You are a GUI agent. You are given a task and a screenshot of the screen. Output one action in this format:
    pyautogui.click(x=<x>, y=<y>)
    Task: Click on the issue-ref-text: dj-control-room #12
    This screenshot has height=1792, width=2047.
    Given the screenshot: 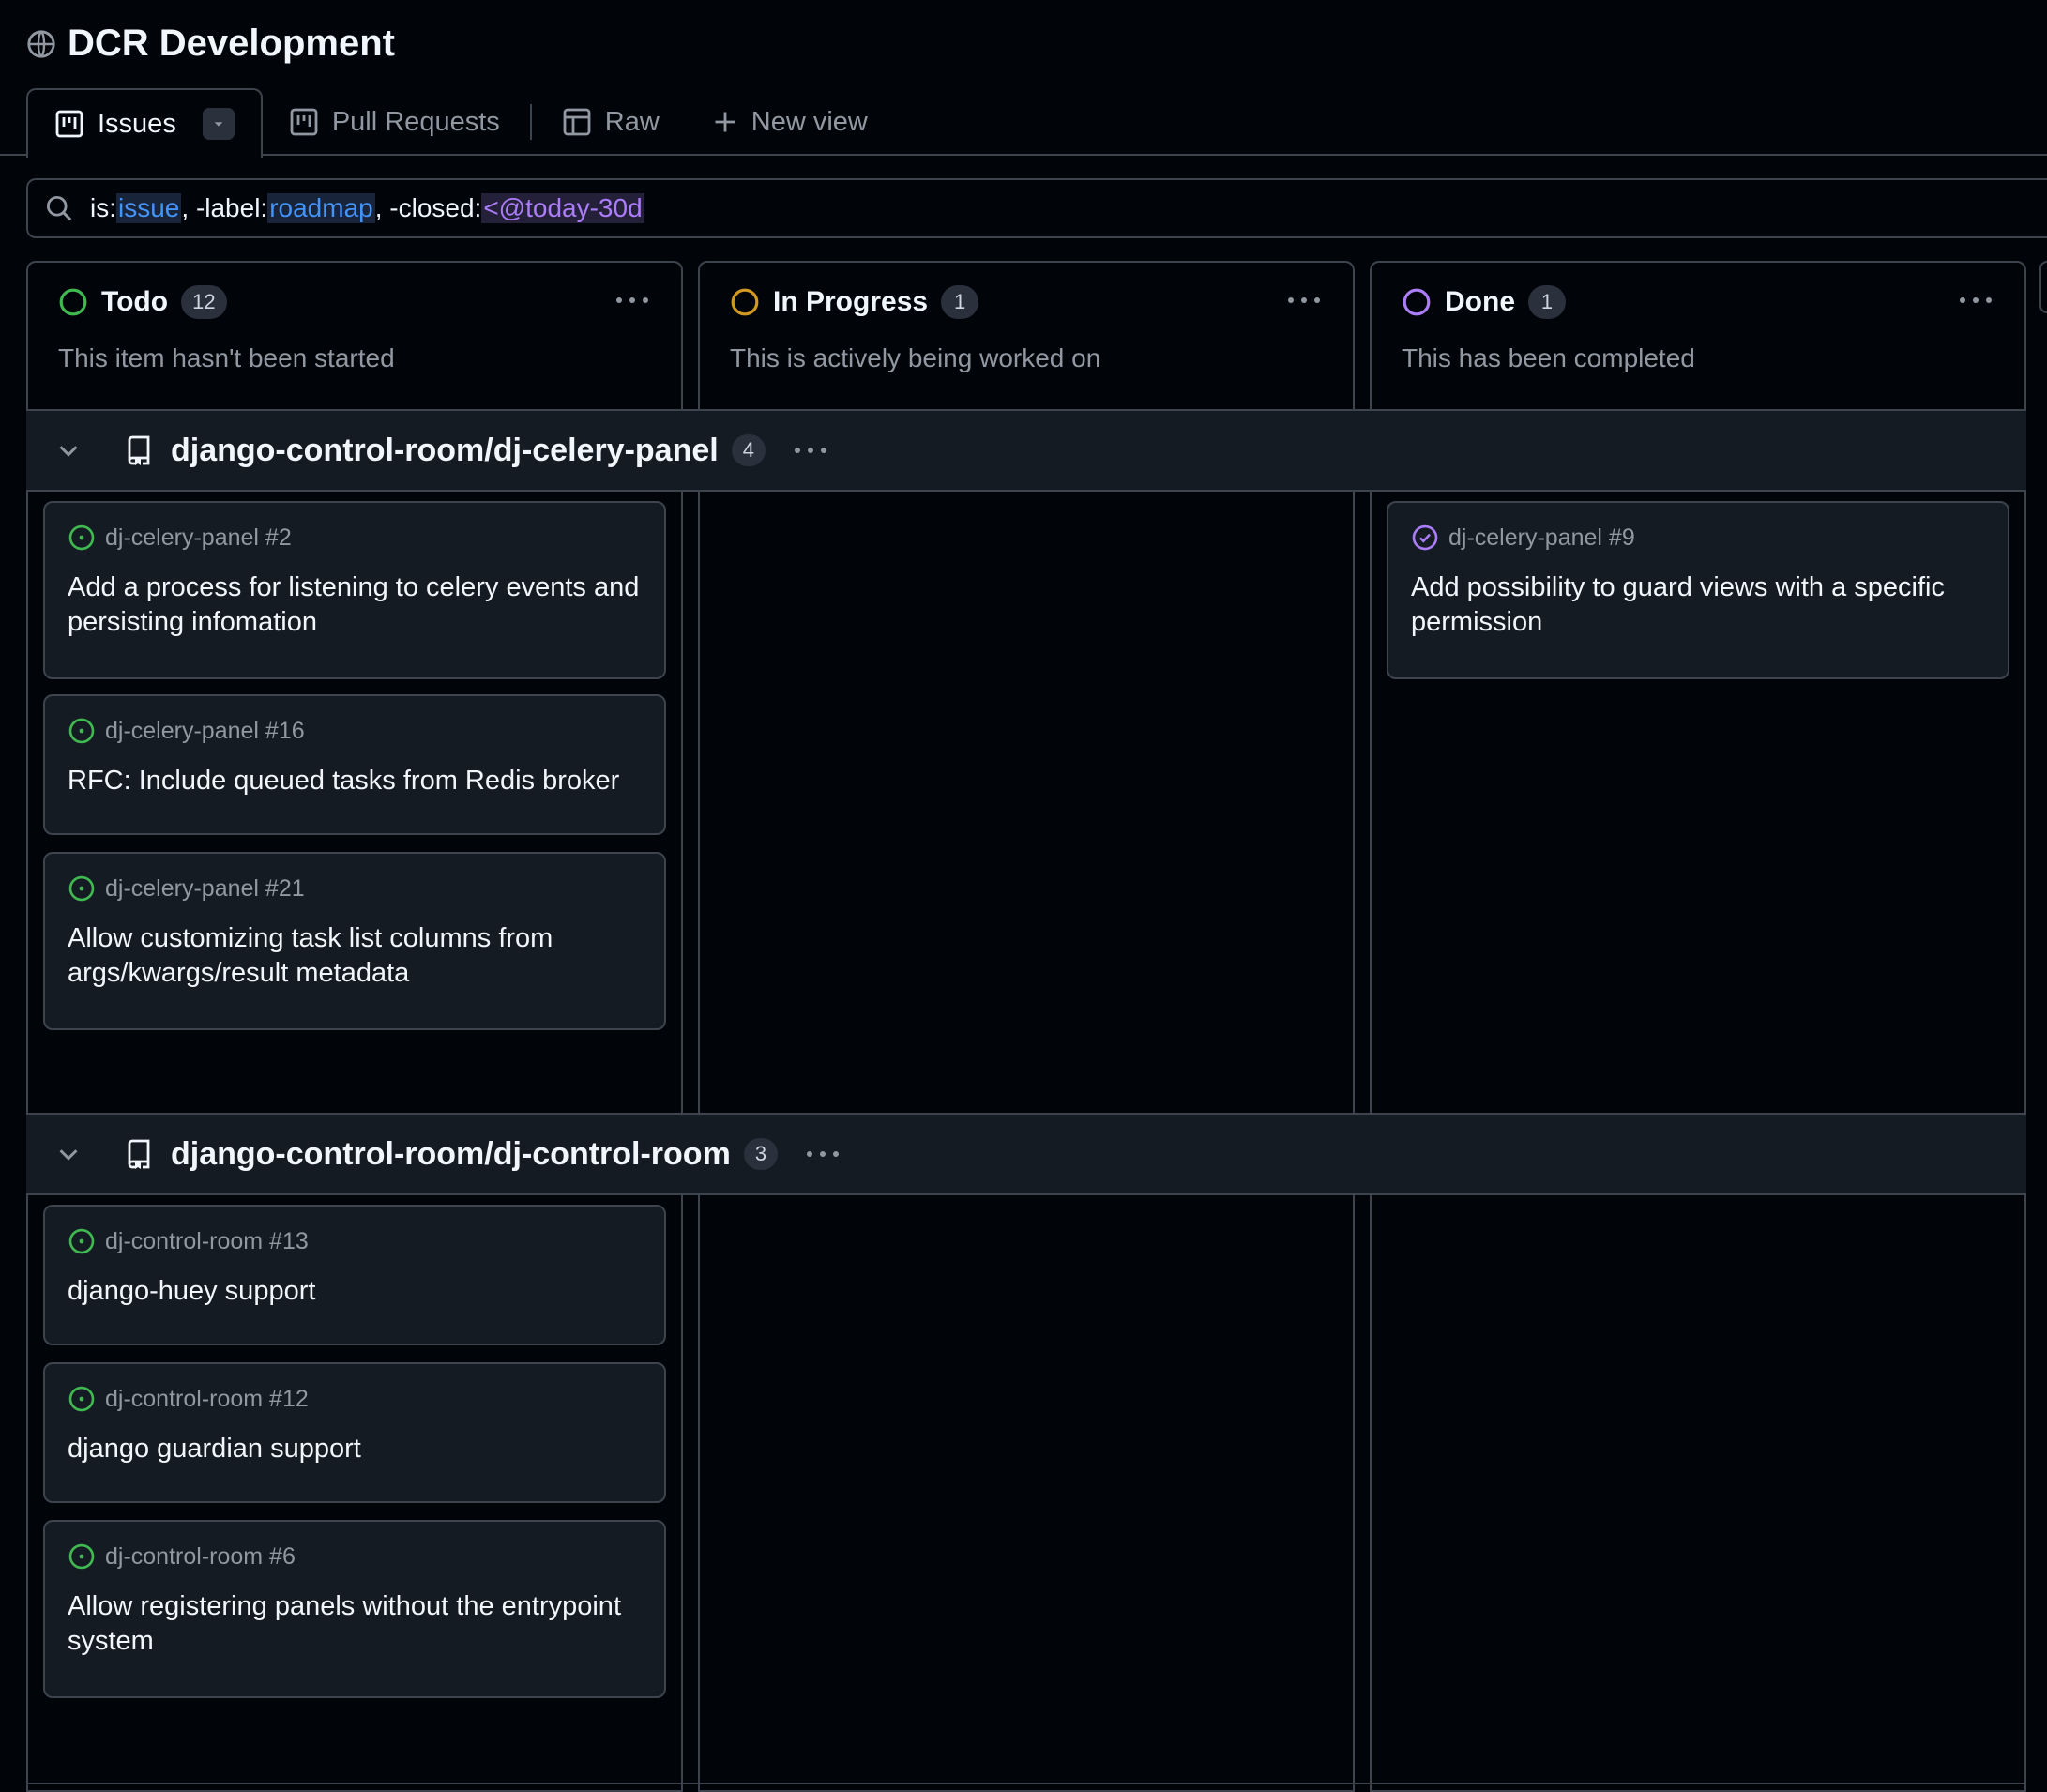 What is the action you would take?
    pyautogui.click(x=207, y=1398)
    